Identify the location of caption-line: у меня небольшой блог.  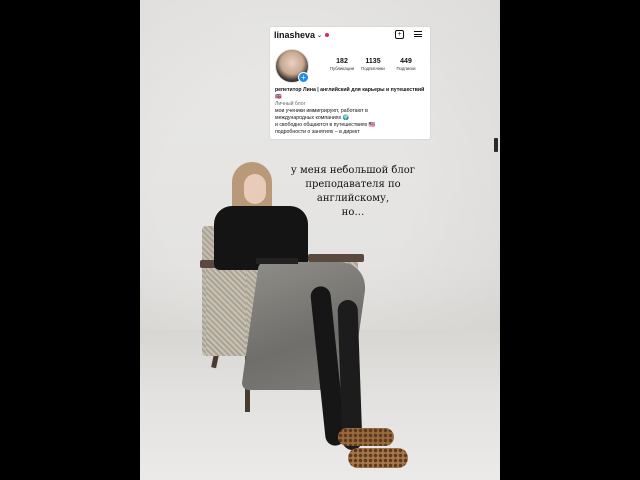
(353, 170).